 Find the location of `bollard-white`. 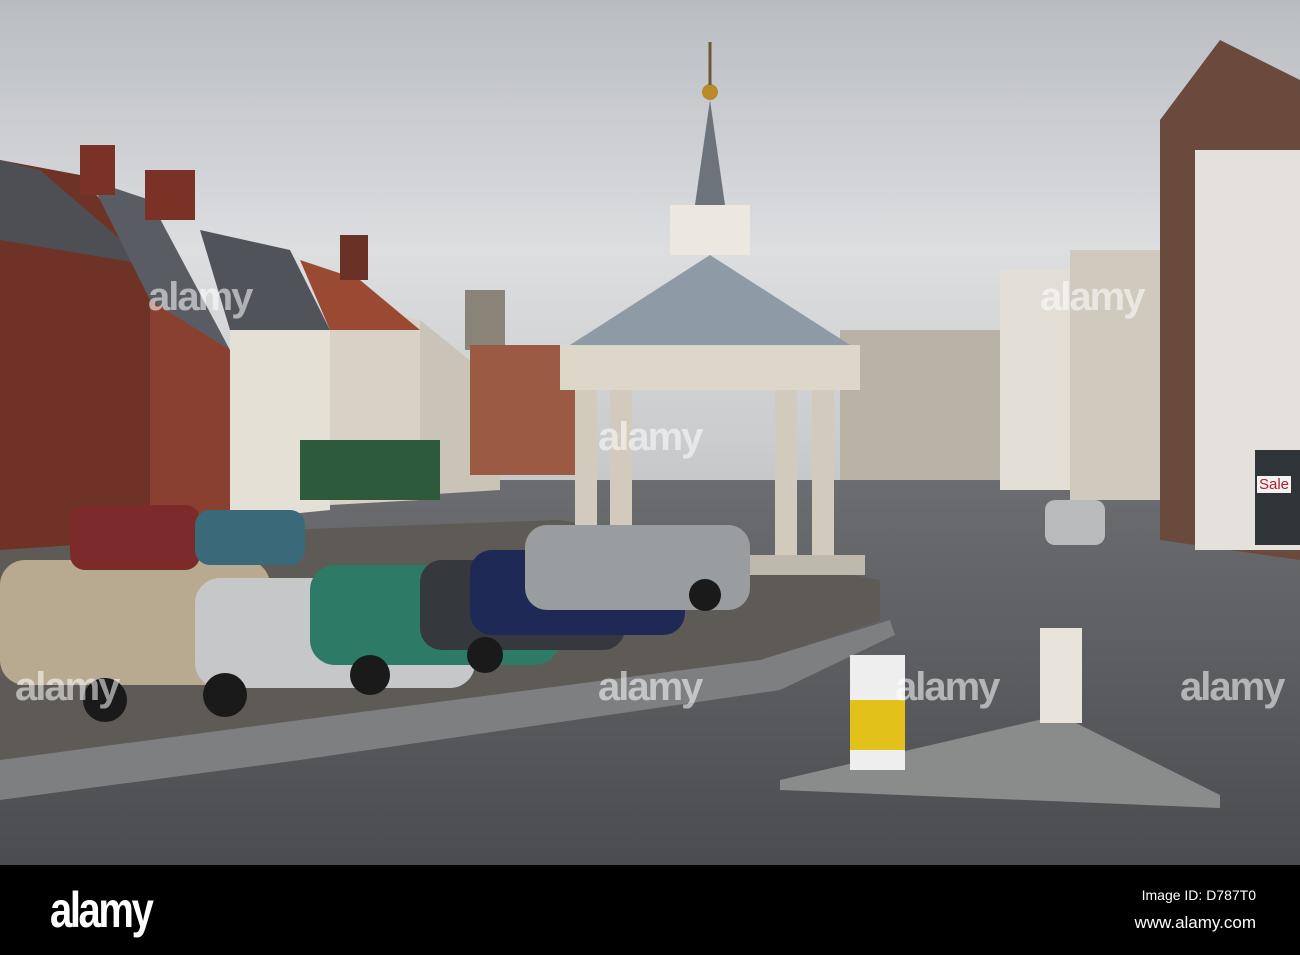

bollard-white is located at coordinates (1061, 675).